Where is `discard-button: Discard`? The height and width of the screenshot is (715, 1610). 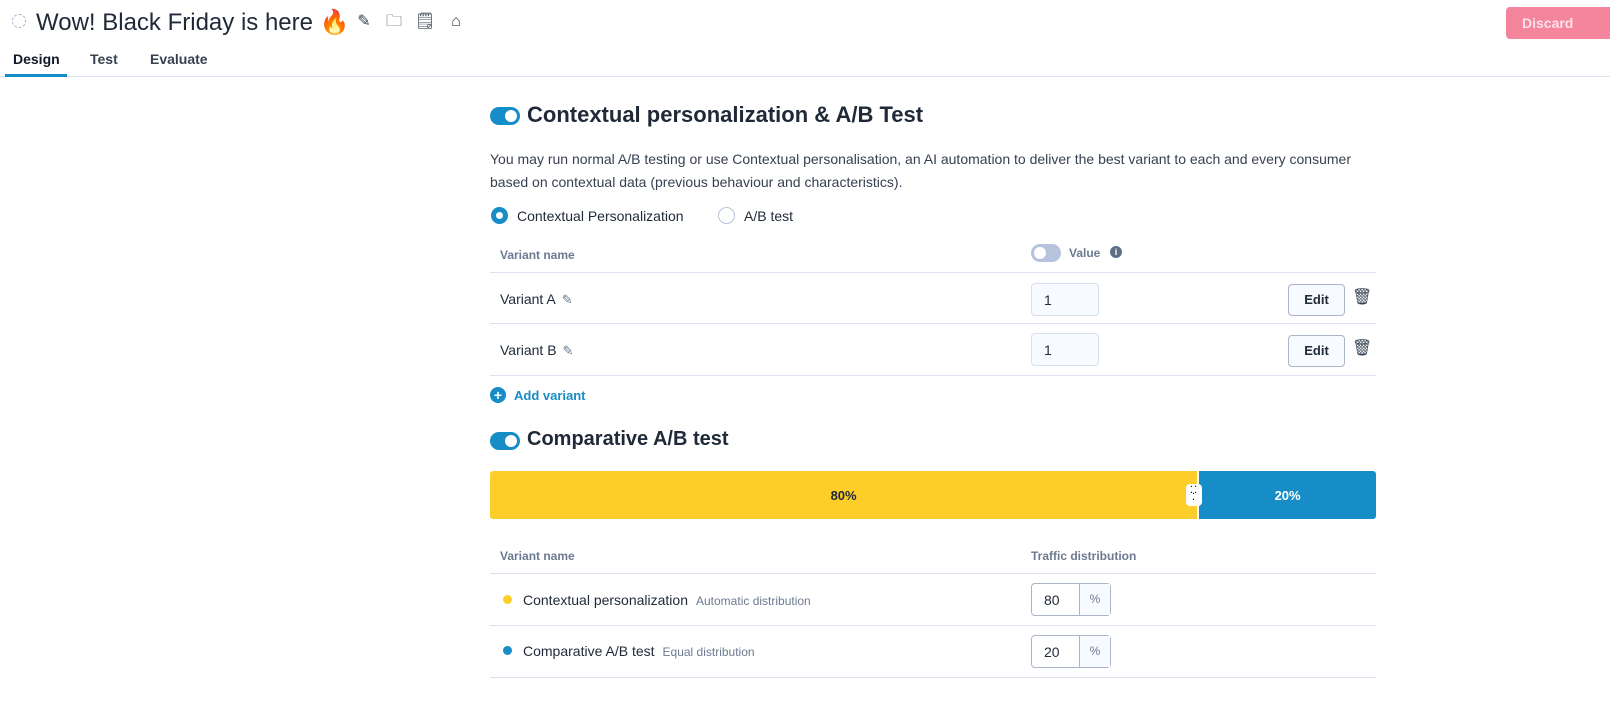
discard-button: Discard is located at coordinates (1558, 23).